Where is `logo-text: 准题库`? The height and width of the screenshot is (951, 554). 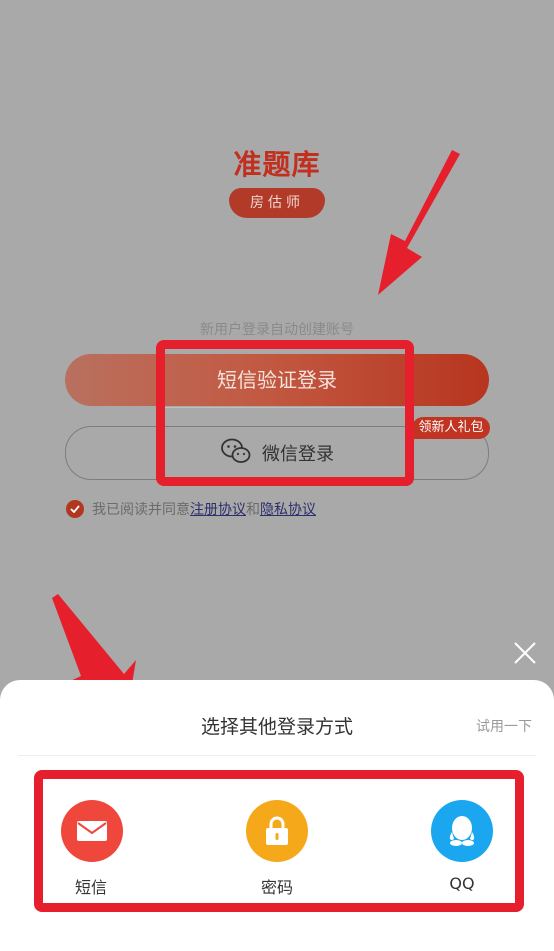 logo-text: 准题库 is located at coordinates (277, 164).